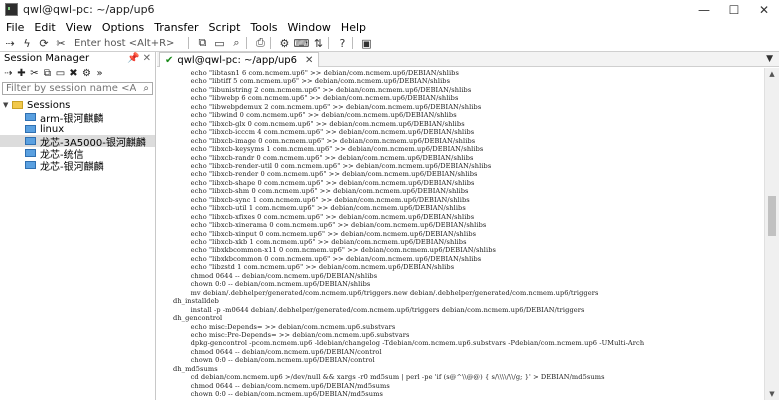 Image resolution: width=779 pixels, height=400 pixels. What do you see at coordinates (764, 9) in the screenshot?
I see `close-button: ✕` at bounding box center [764, 9].